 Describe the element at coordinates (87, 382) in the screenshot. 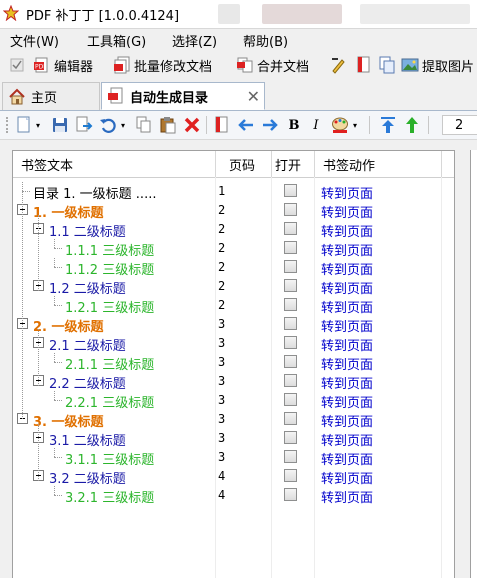

I see `bookmark-text: 2.2 二级标题` at that location.